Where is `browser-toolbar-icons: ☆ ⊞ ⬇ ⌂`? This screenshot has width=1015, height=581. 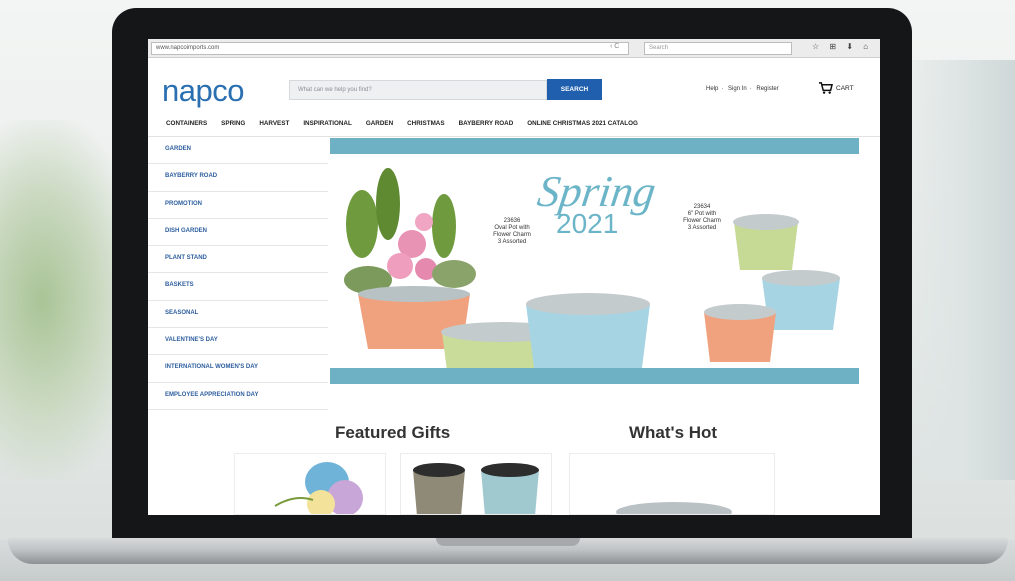
browser-toolbar-icons: ☆ ⊞ ⬇ ⌂ is located at coordinates (842, 46).